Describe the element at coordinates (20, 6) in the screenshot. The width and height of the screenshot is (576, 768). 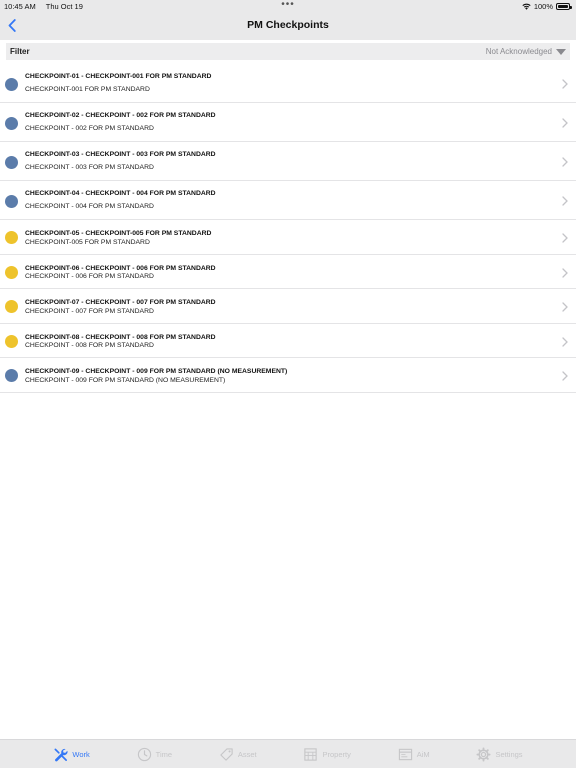
I see `status-time: 10:45 AM` at that location.